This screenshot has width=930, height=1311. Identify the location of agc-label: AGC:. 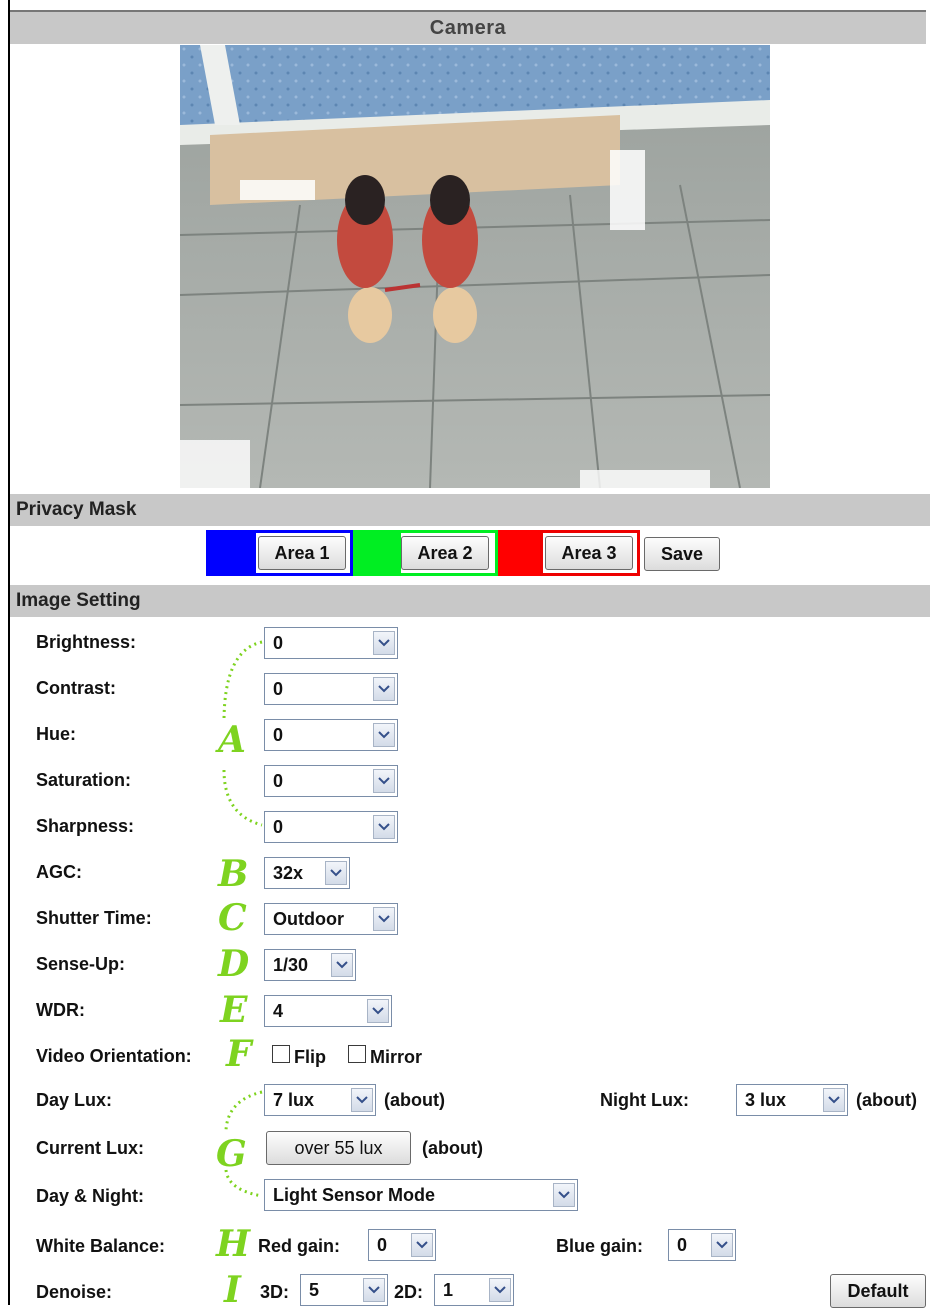
(59, 872).